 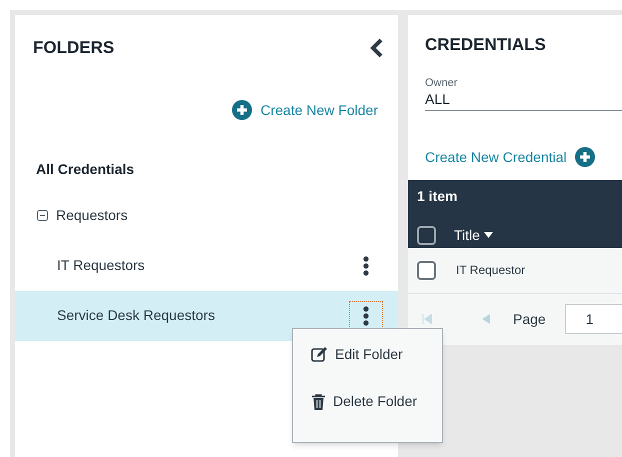 What do you see at coordinates (206, 215) in the screenshot?
I see `folder-item: Requestors` at bounding box center [206, 215].